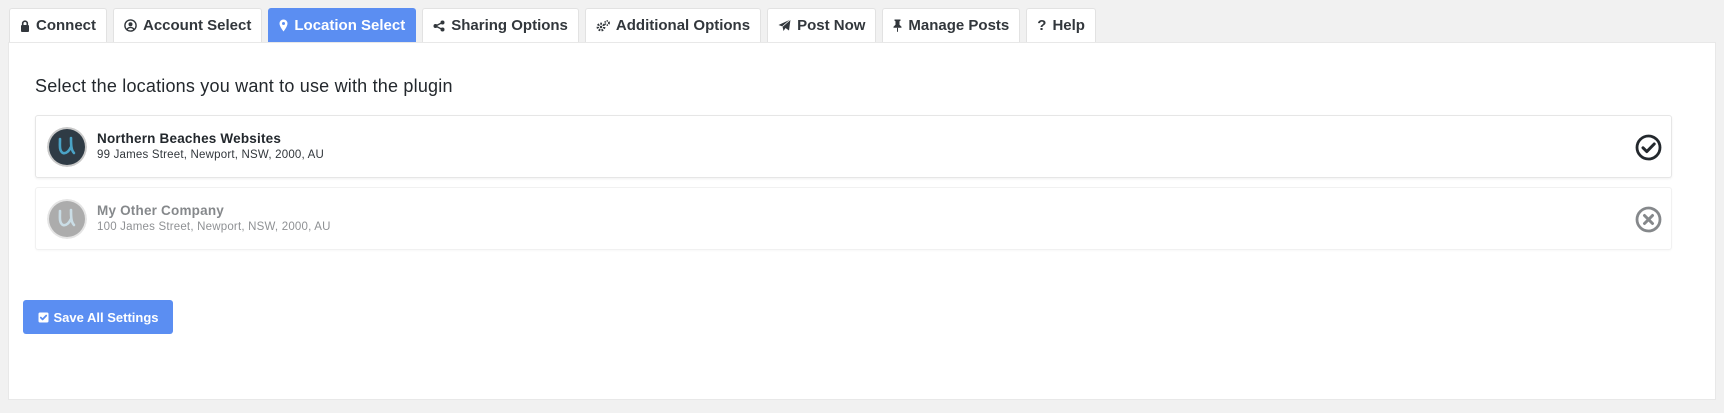  I want to click on tab-label: Sharing Options, so click(509, 25).